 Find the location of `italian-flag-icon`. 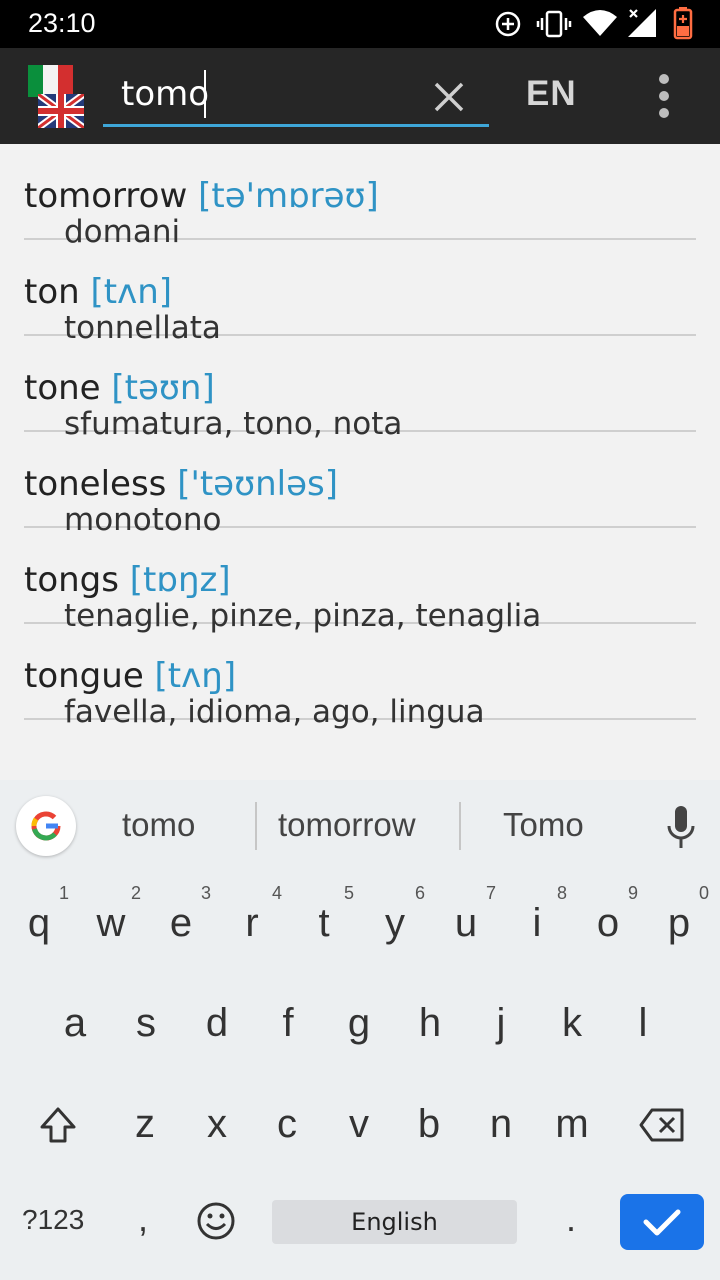

italian-flag-icon is located at coordinates (50, 81).